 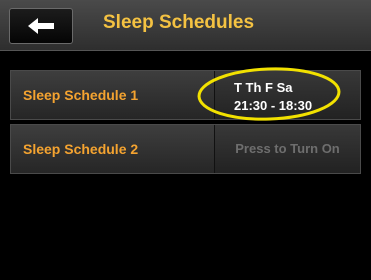 I want to click on schedule-1-label: Sleep Schedule 1, so click(x=81, y=95).